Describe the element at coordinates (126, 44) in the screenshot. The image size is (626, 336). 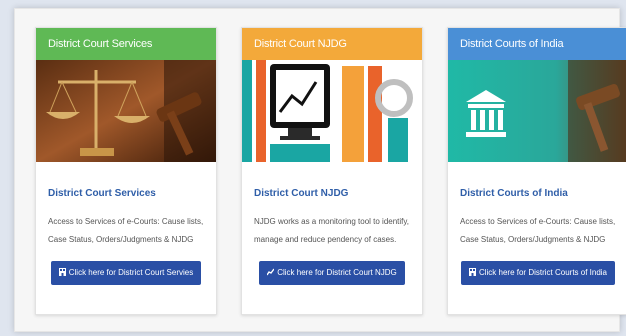
I see `card-header: District Court Services` at that location.